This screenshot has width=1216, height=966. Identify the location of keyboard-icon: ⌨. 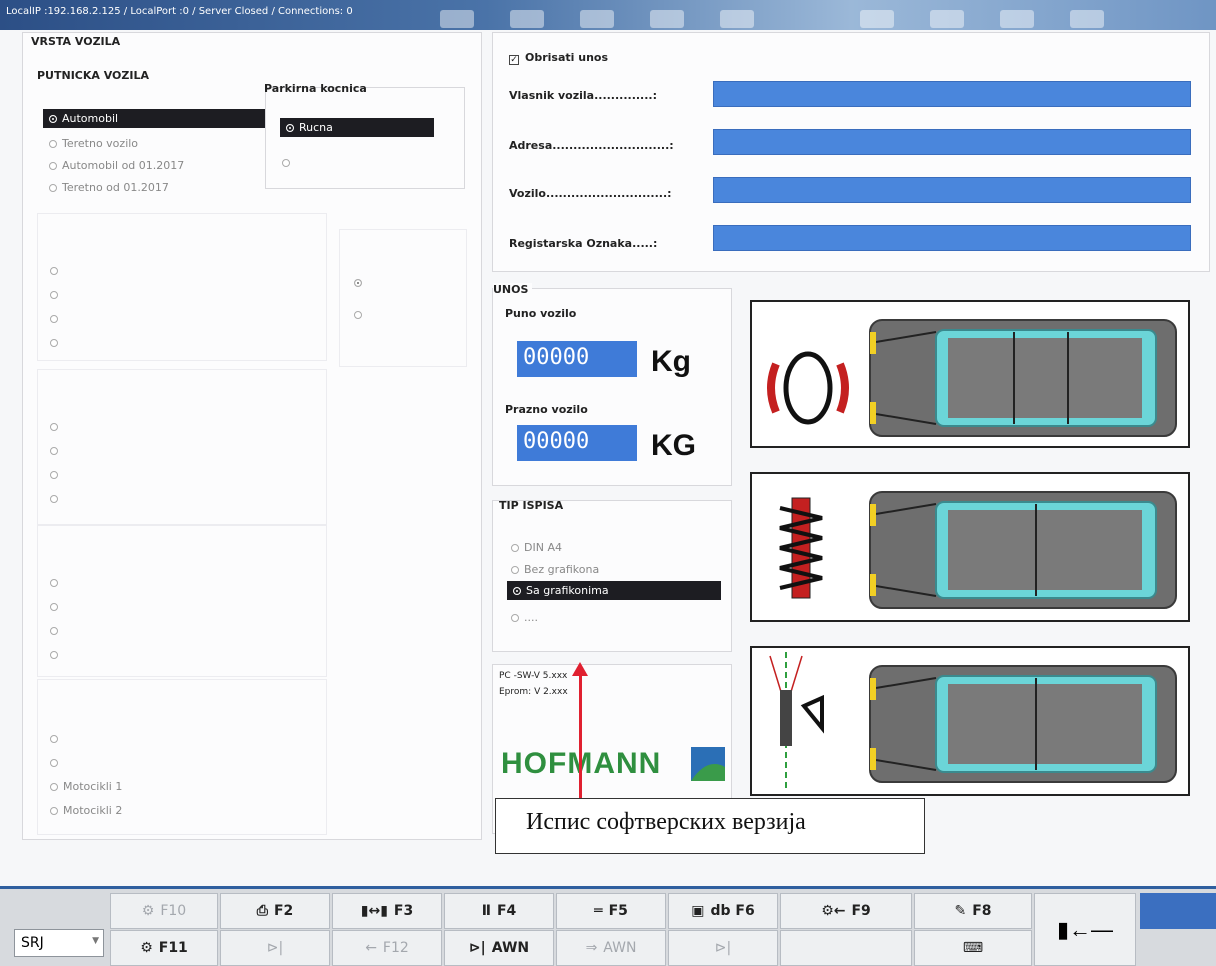
(973, 948).